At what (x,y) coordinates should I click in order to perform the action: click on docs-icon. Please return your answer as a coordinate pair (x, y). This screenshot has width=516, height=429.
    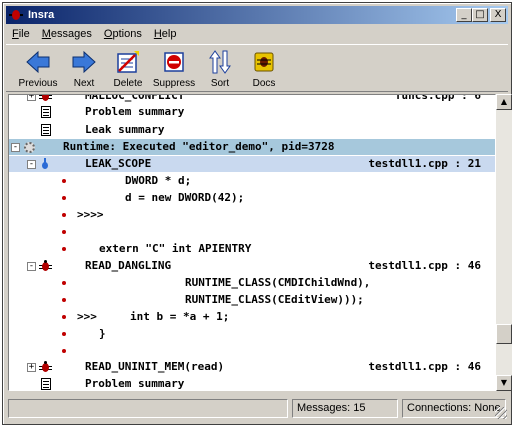
    Looking at the image, I should click on (264, 62).